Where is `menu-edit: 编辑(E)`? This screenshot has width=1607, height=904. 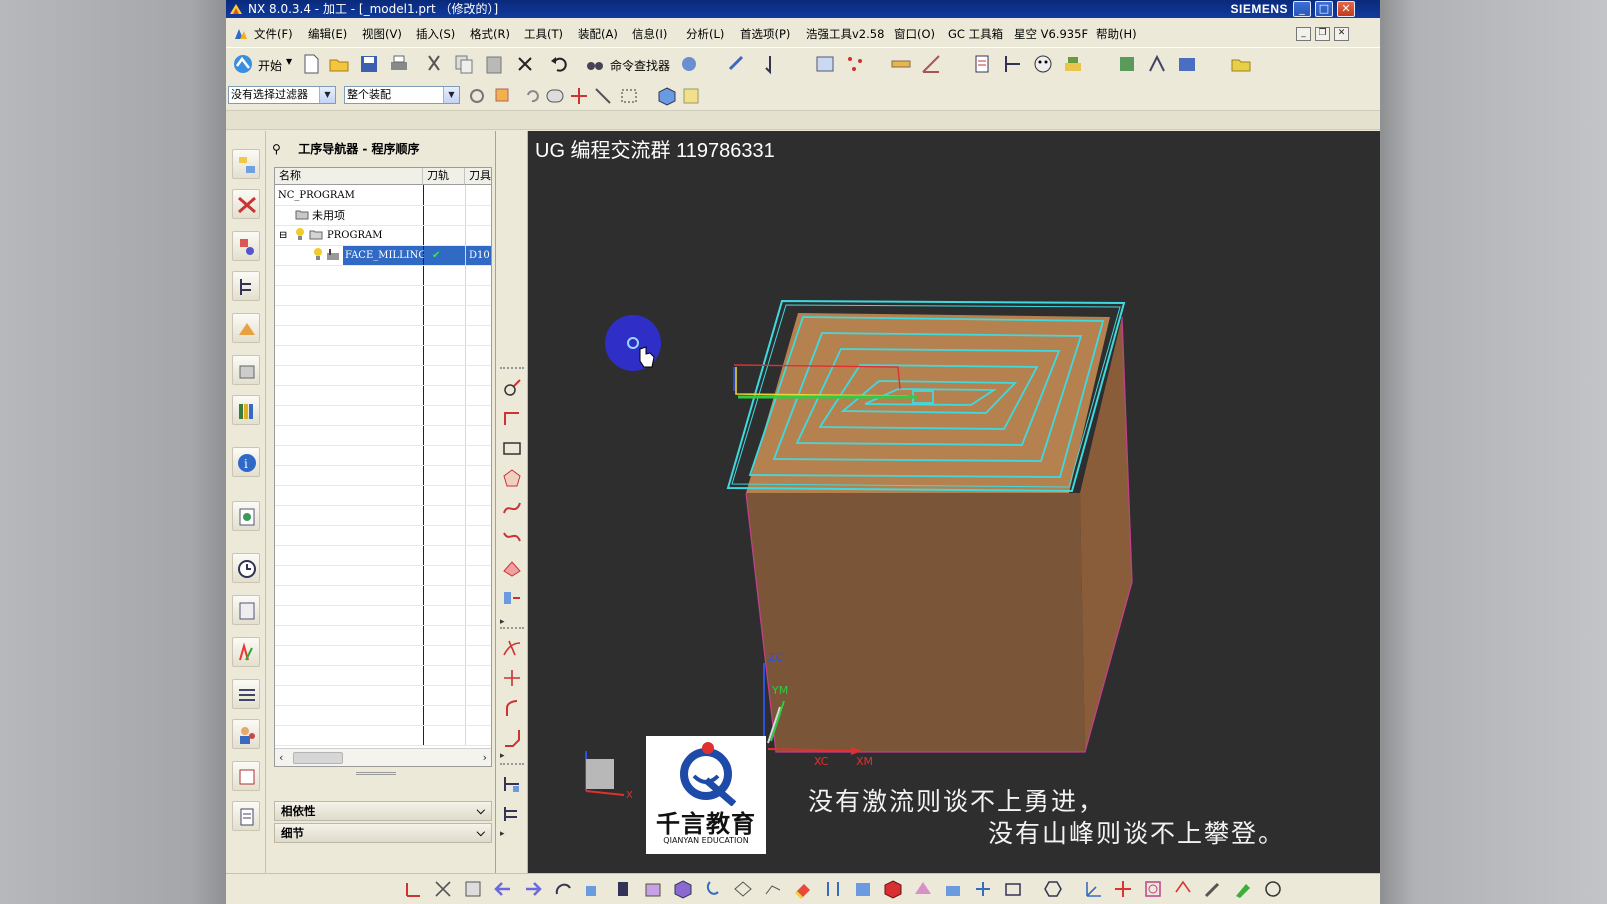
menu-edit: 编辑(E) is located at coordinates (327, 34).